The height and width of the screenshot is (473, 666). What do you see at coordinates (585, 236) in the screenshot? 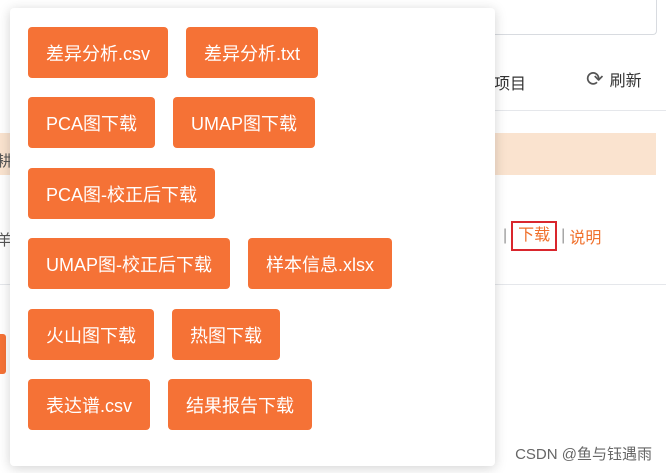
I see `explain-link: 说明` at bounding box center [585, 236].